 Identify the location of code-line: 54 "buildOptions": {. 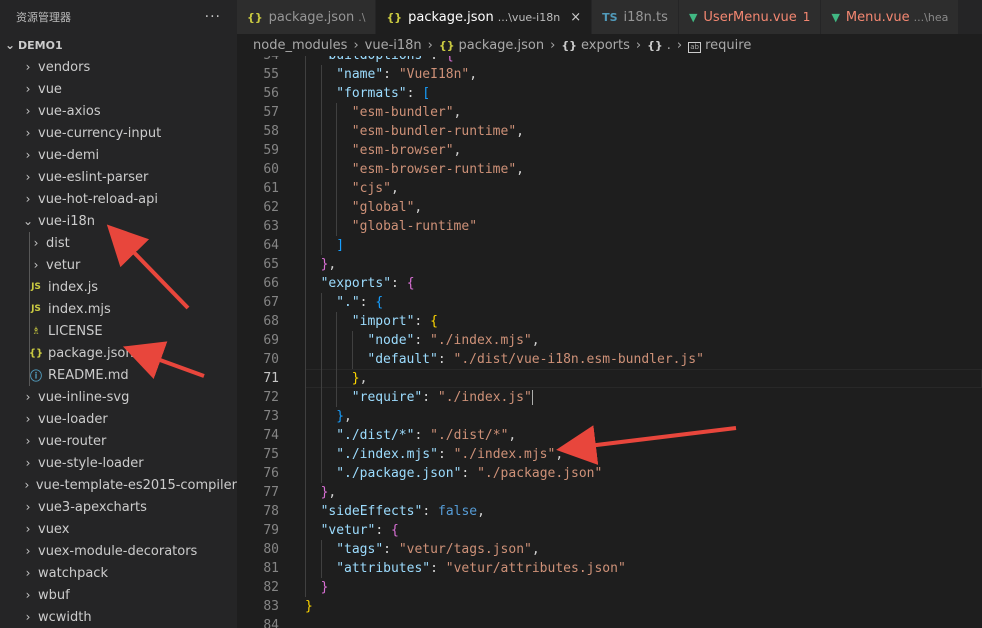
(609, 60).